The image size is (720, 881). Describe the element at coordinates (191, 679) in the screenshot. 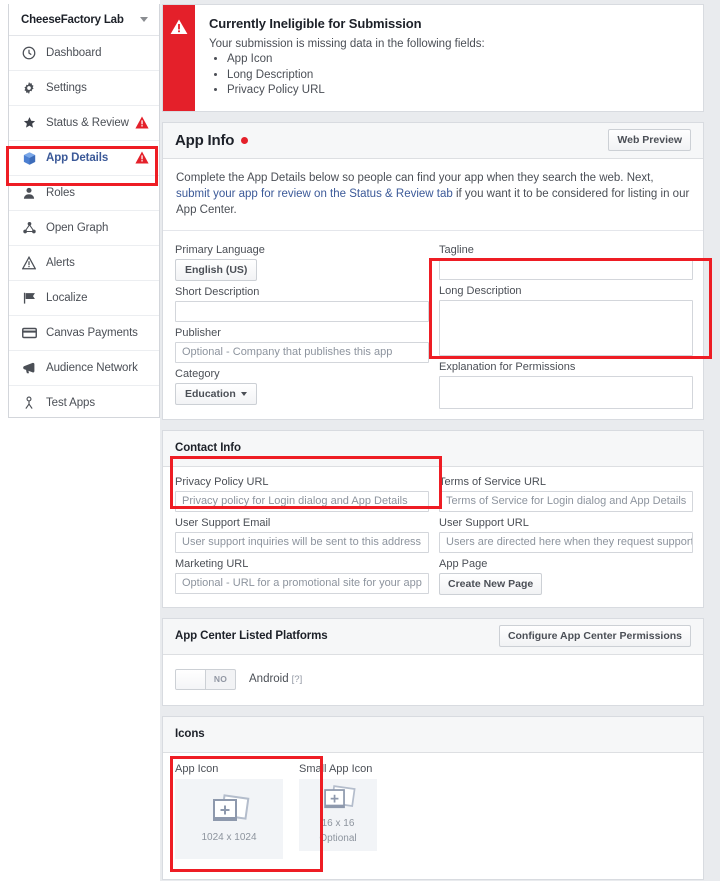

I see `toggle-knob` at that location.